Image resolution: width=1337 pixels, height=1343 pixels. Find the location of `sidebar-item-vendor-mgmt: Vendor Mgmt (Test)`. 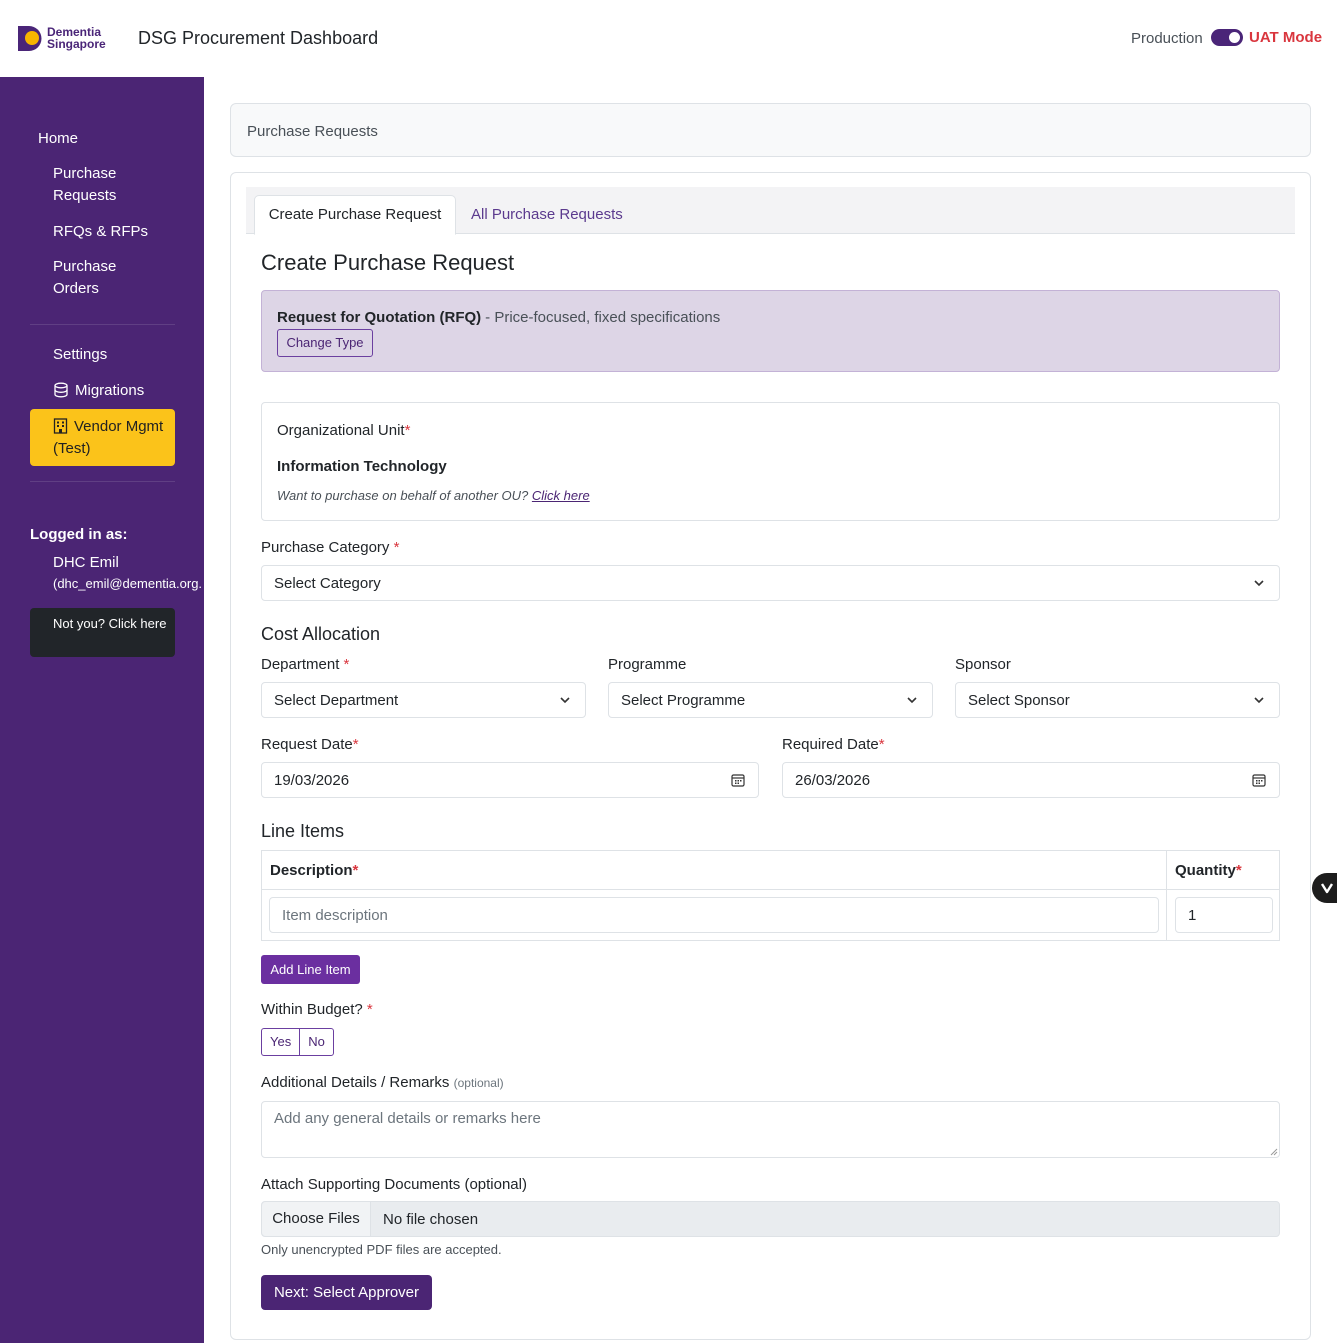

sidebar-item-vendor-mgmt: Vendor Mgmt (Test) is located at coordinates (102, 437).